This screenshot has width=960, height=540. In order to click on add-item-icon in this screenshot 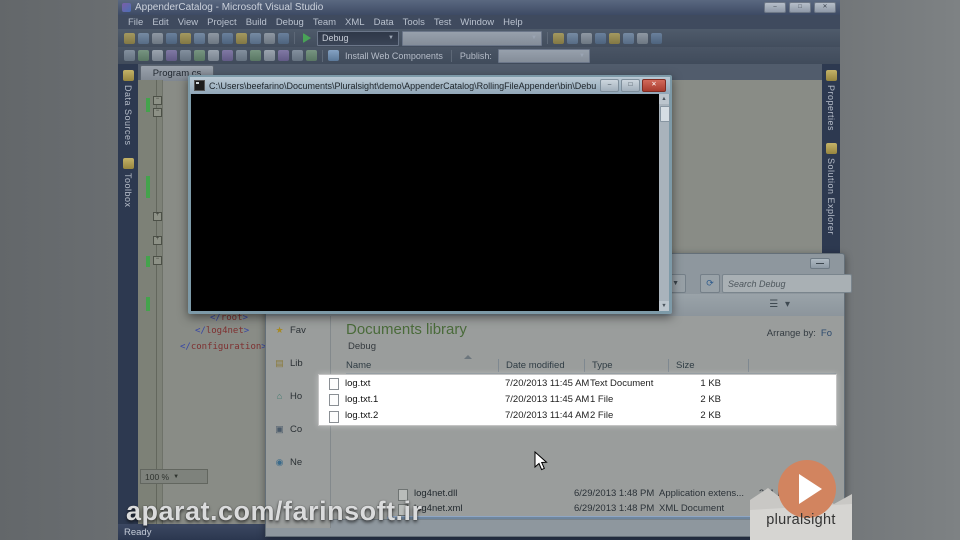, I will do `click(143, 38)`.